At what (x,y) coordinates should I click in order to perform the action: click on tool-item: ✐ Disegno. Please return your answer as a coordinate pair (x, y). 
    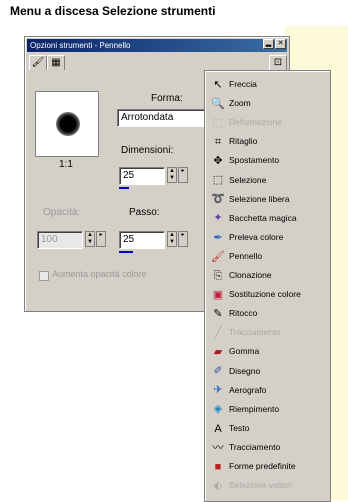
    Looking at the image, I should click on (267, 371).